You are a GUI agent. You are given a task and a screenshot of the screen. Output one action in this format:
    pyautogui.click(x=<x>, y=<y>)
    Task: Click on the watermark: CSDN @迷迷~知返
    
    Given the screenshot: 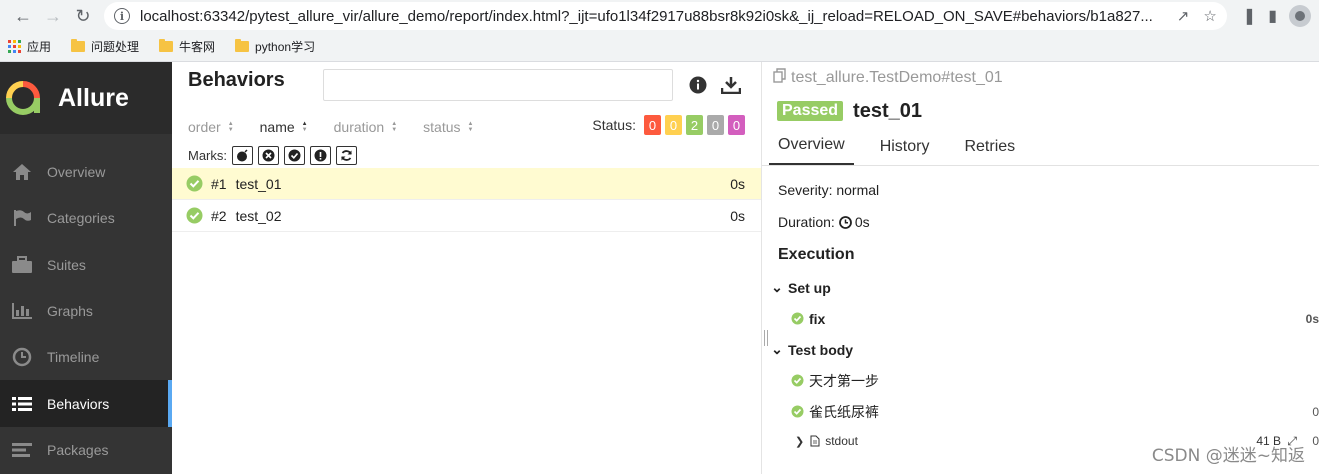 What is the action you would take?
    pyautogui.click(x=1228, y=456)
    